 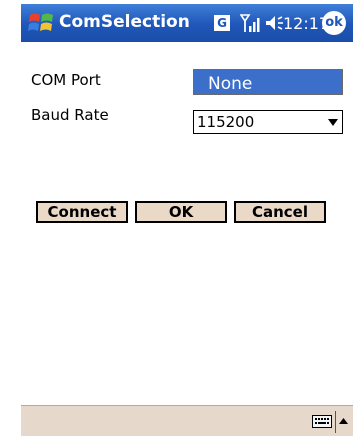 I want to click on status-g-icon: G, so click(x=222, y=23).